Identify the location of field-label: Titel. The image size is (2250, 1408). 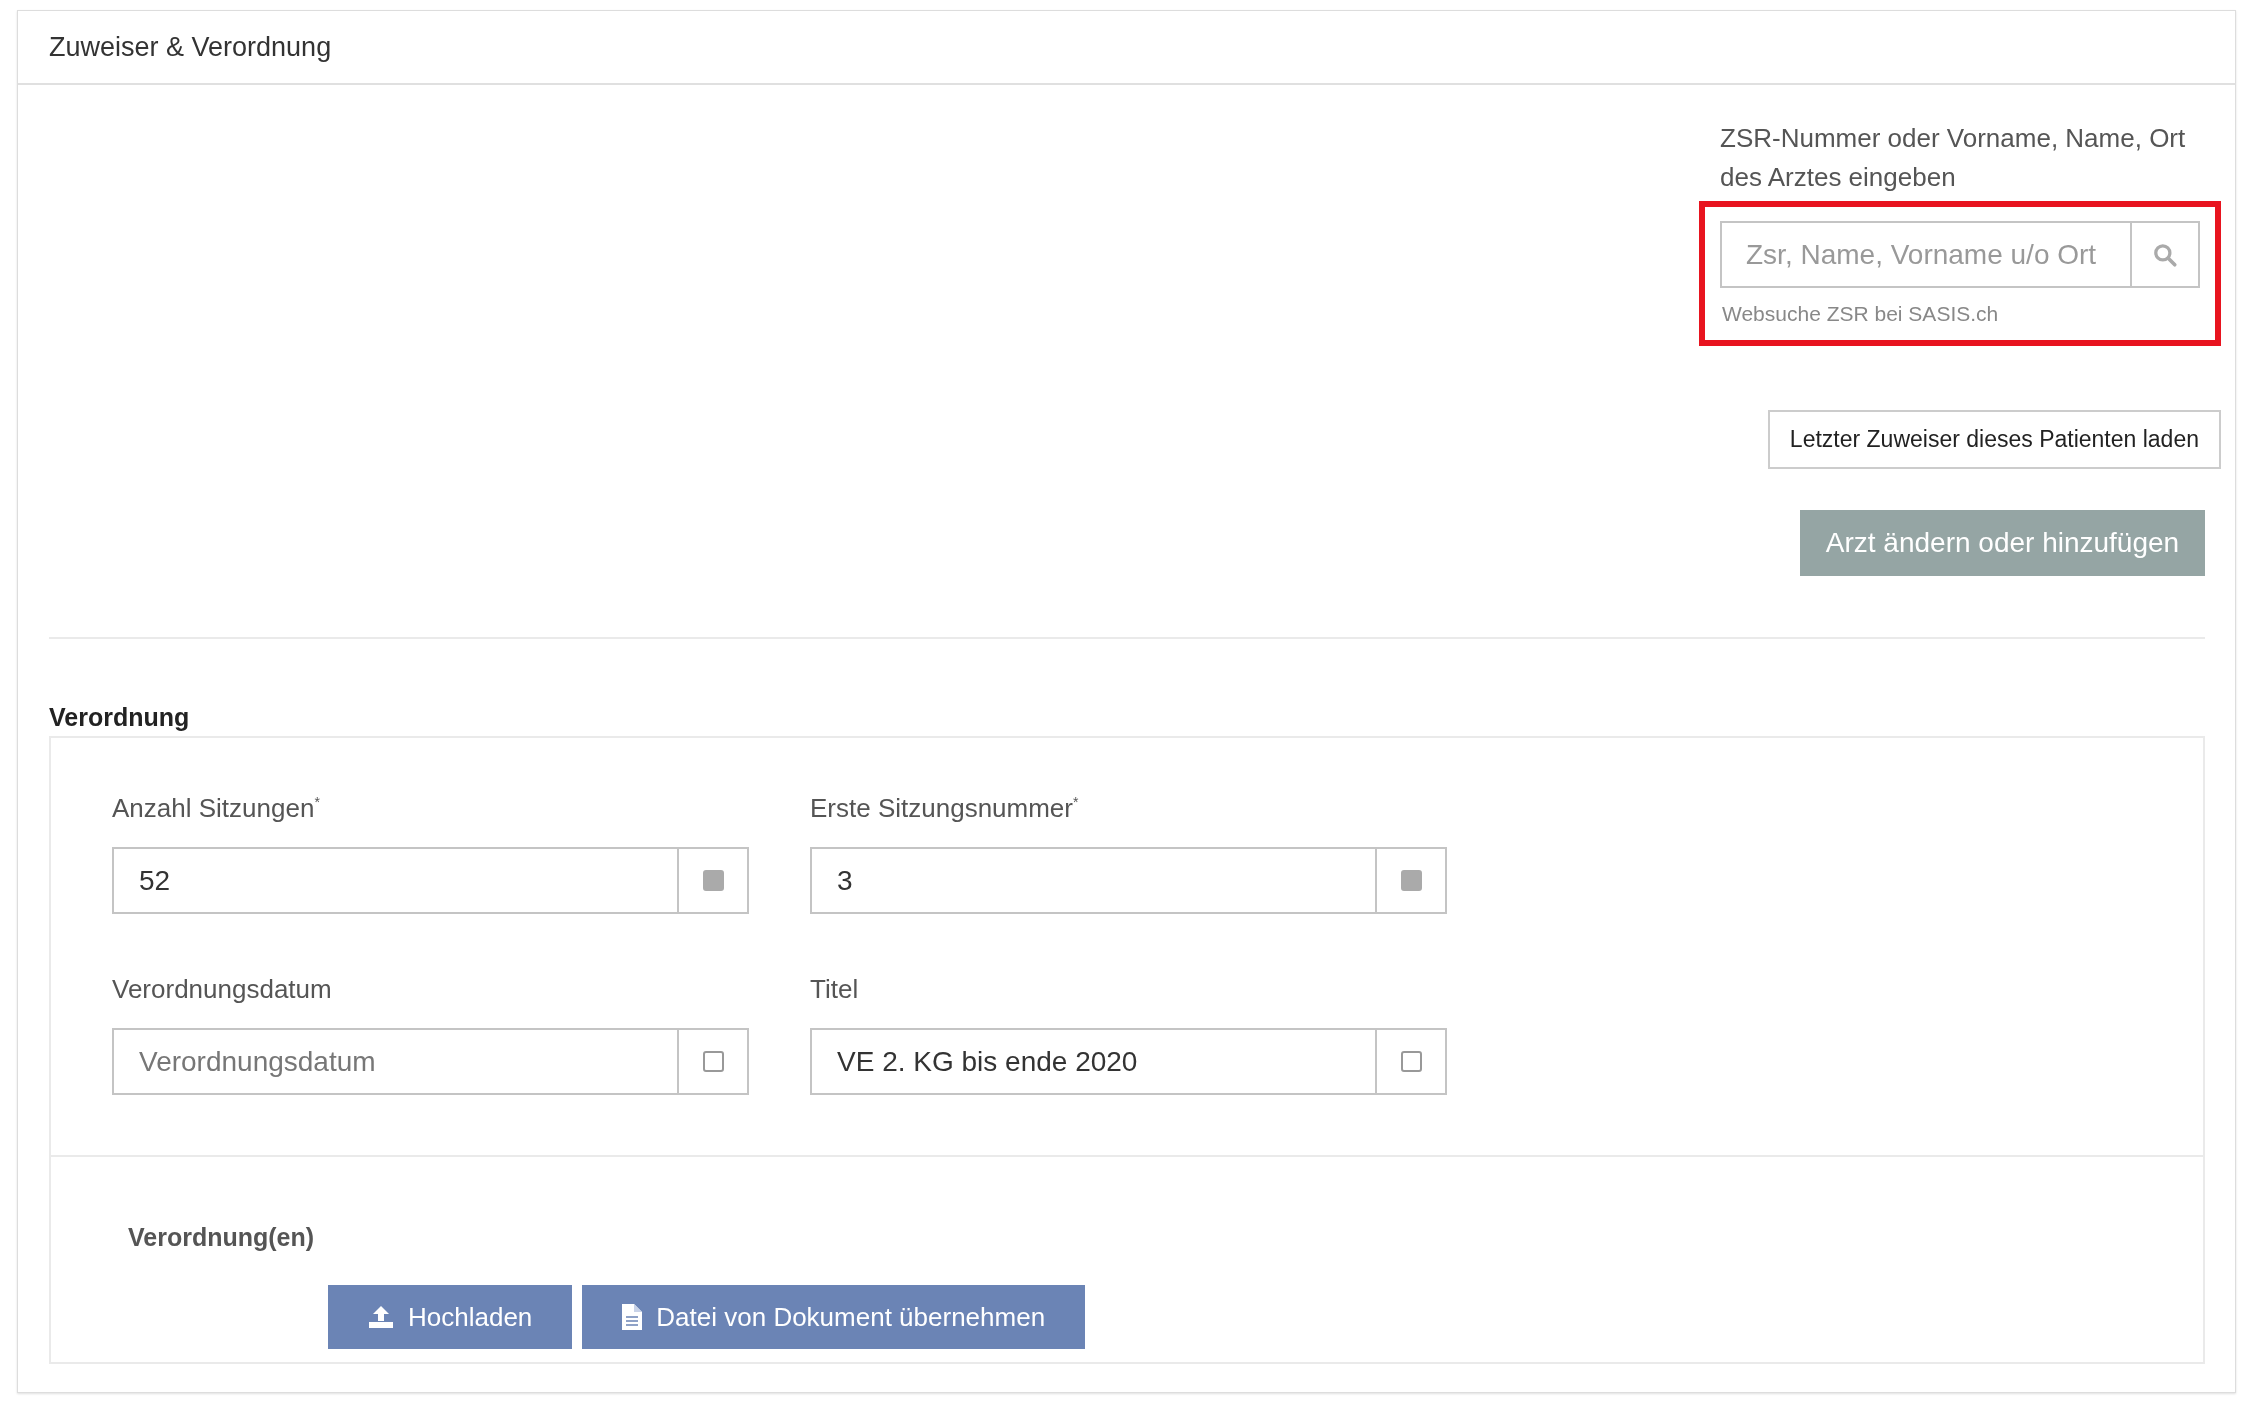
(835, 990).